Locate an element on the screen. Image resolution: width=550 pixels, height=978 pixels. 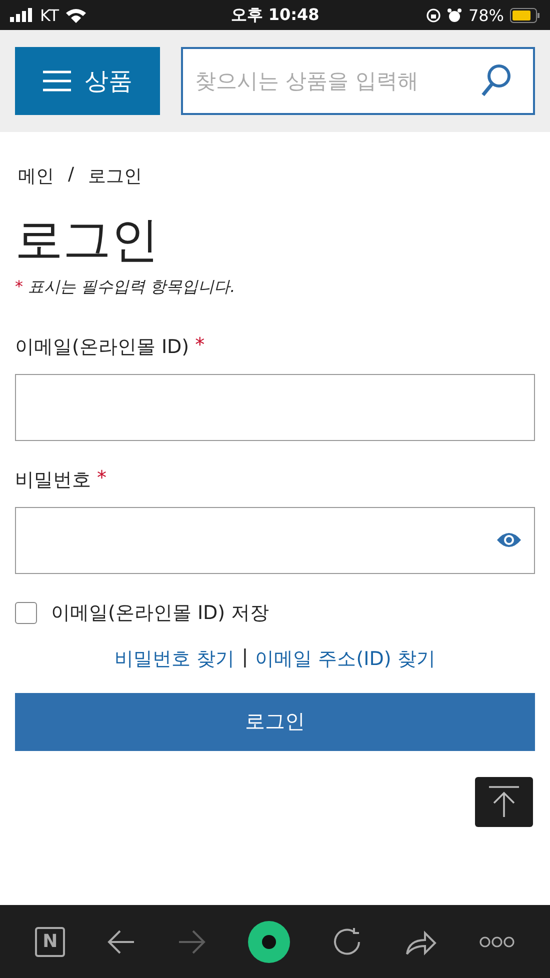
reload-icon is located at coordinates (347, 941).